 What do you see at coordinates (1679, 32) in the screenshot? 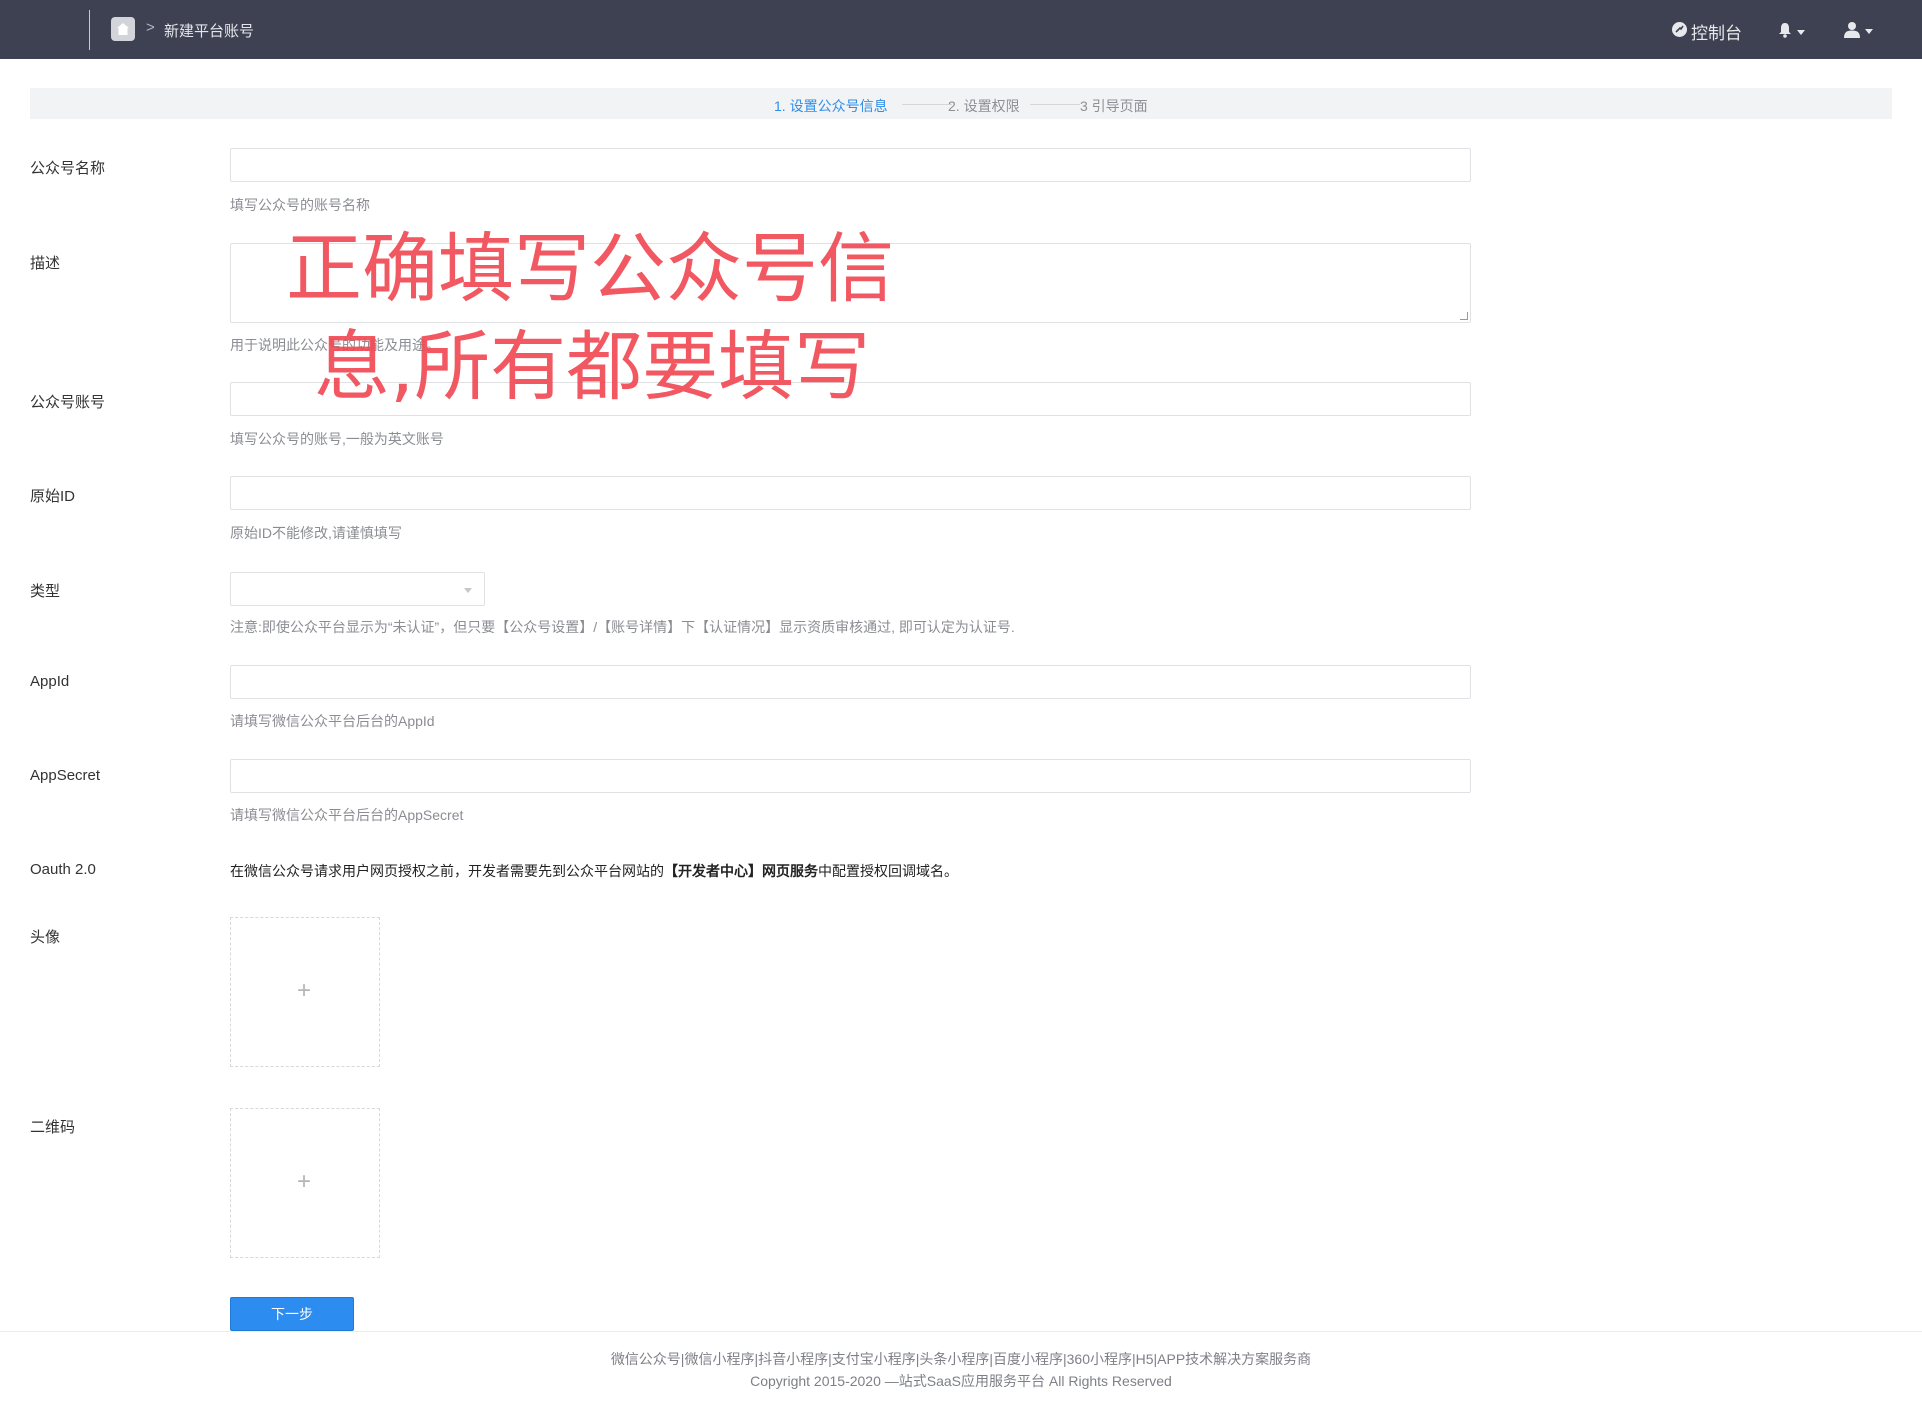
I see `console-icon` at bounding box center [1679, 32].